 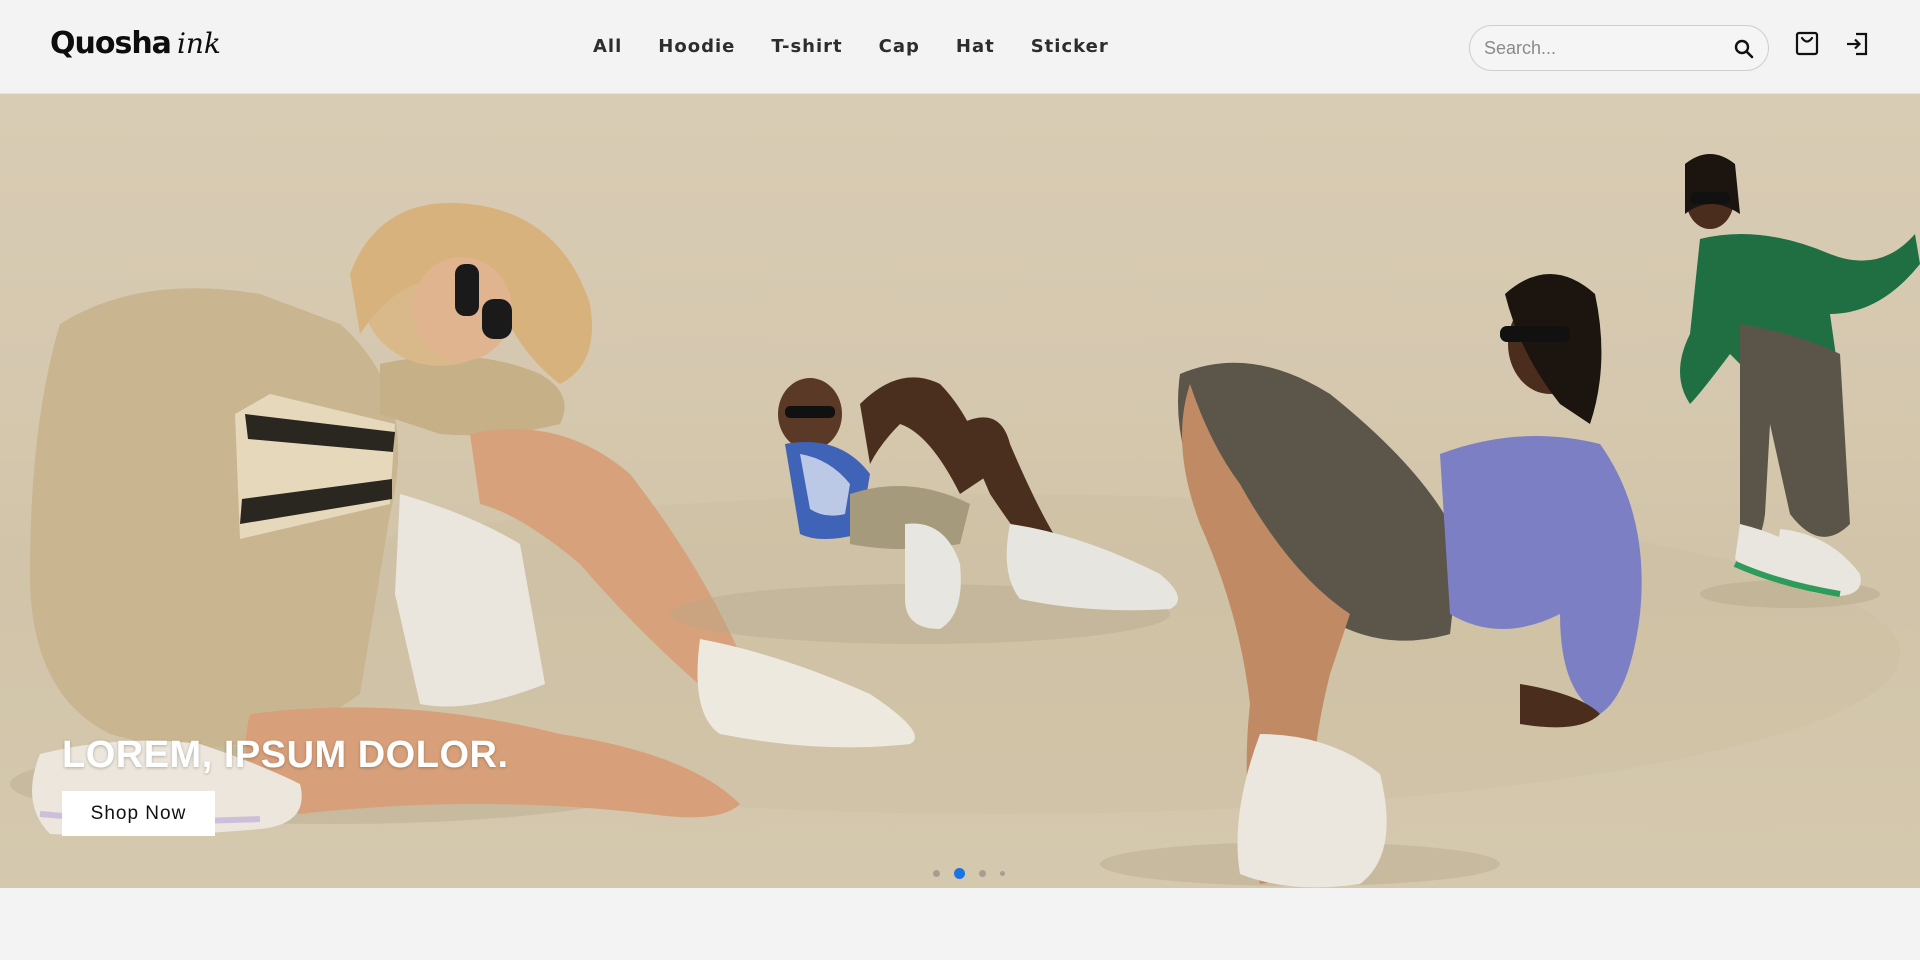 I want to click on shop-now-button: Shop Now, so click(x=138, y=813).